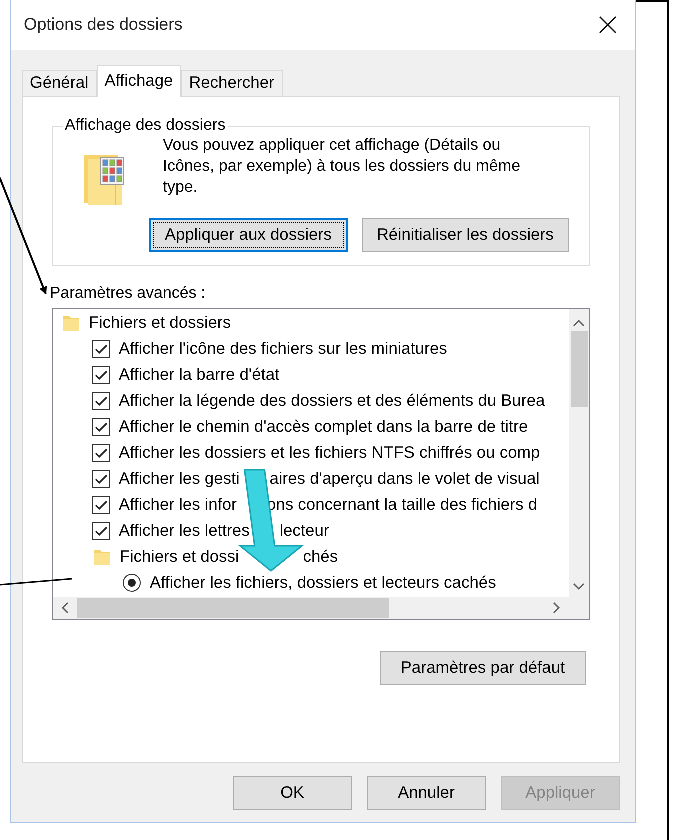 The width and height of the screenshot is (678, 840). Describe the element at coordinates (426, 793) in the screenshot. I see `cancel-button: Annuler` at that location.